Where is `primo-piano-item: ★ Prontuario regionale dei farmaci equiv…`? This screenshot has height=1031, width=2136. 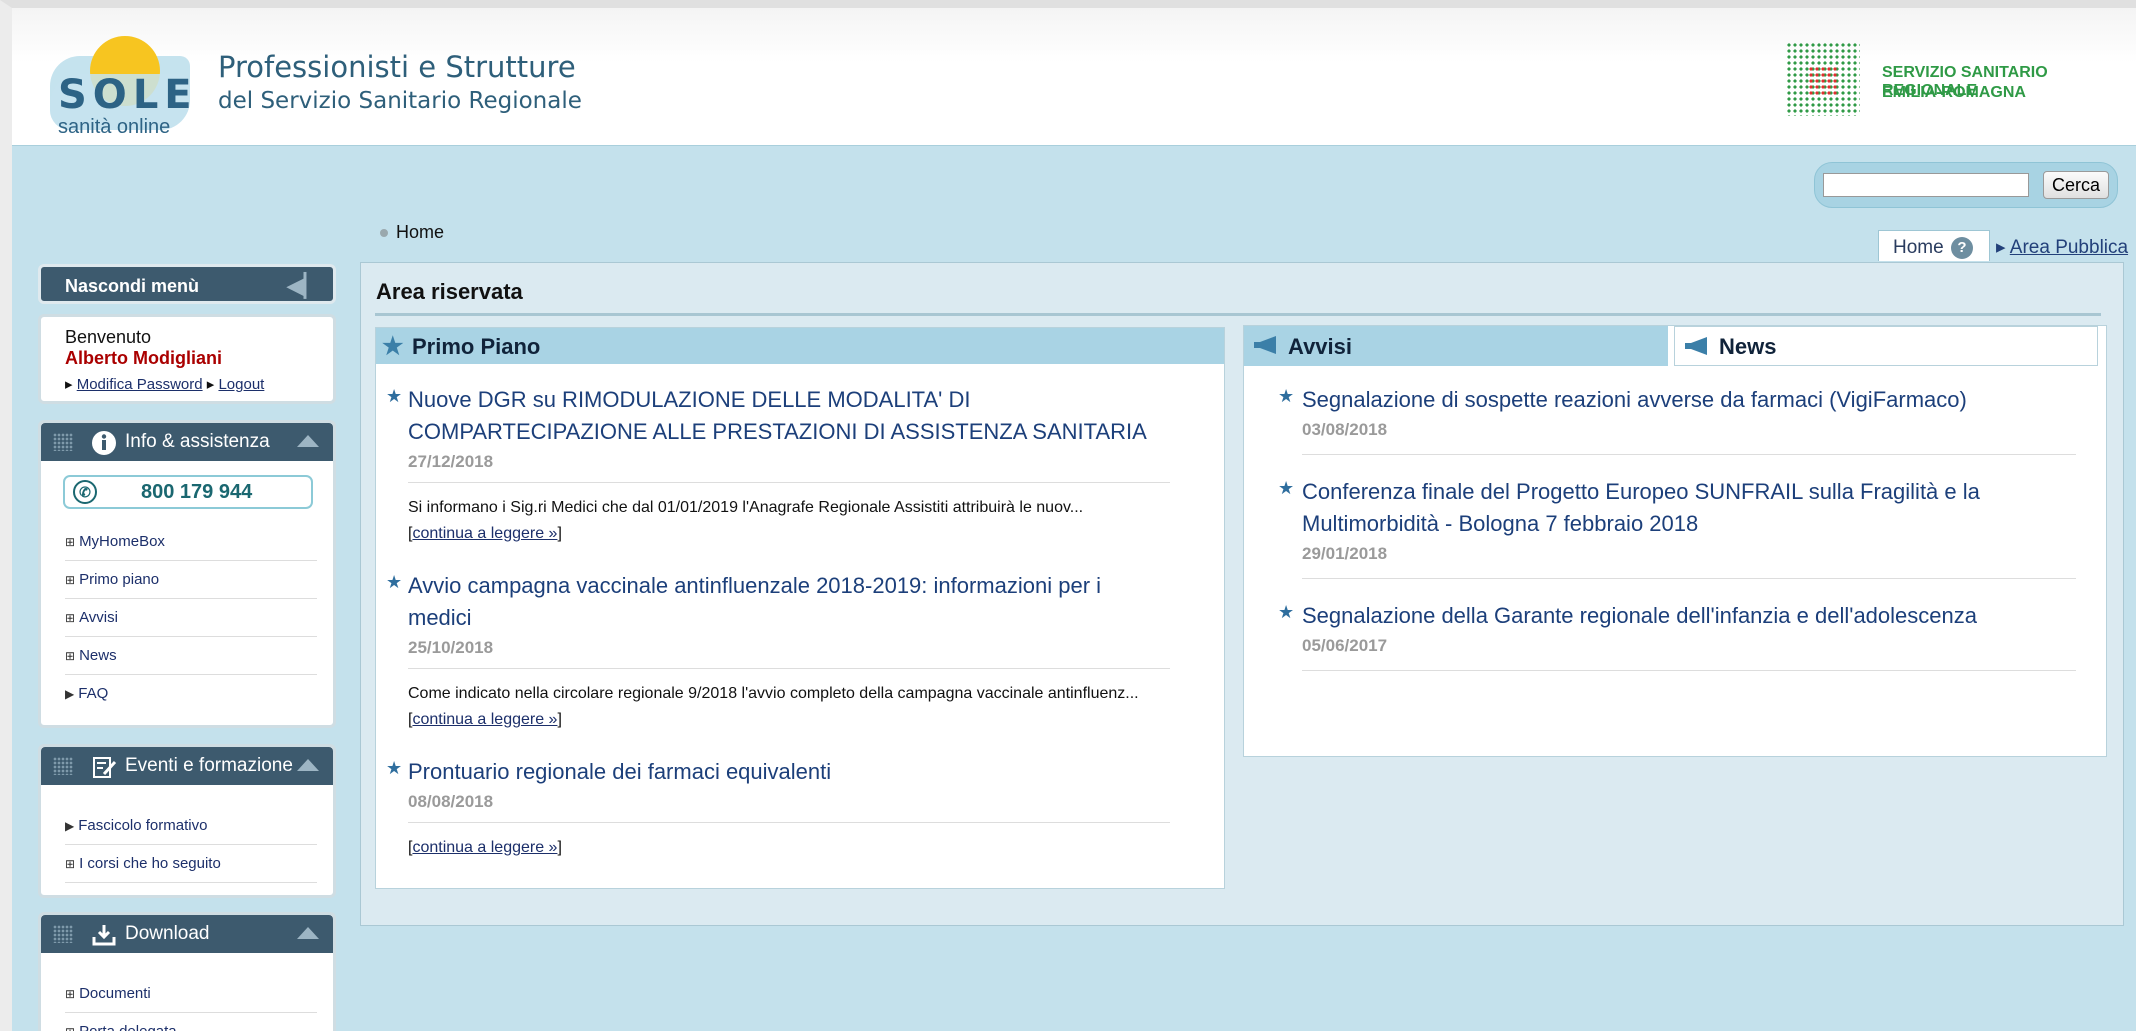 primo-piano-item: ★ Prontuario regionale dei farmaci equiv… is located at coordinates (778, 808).